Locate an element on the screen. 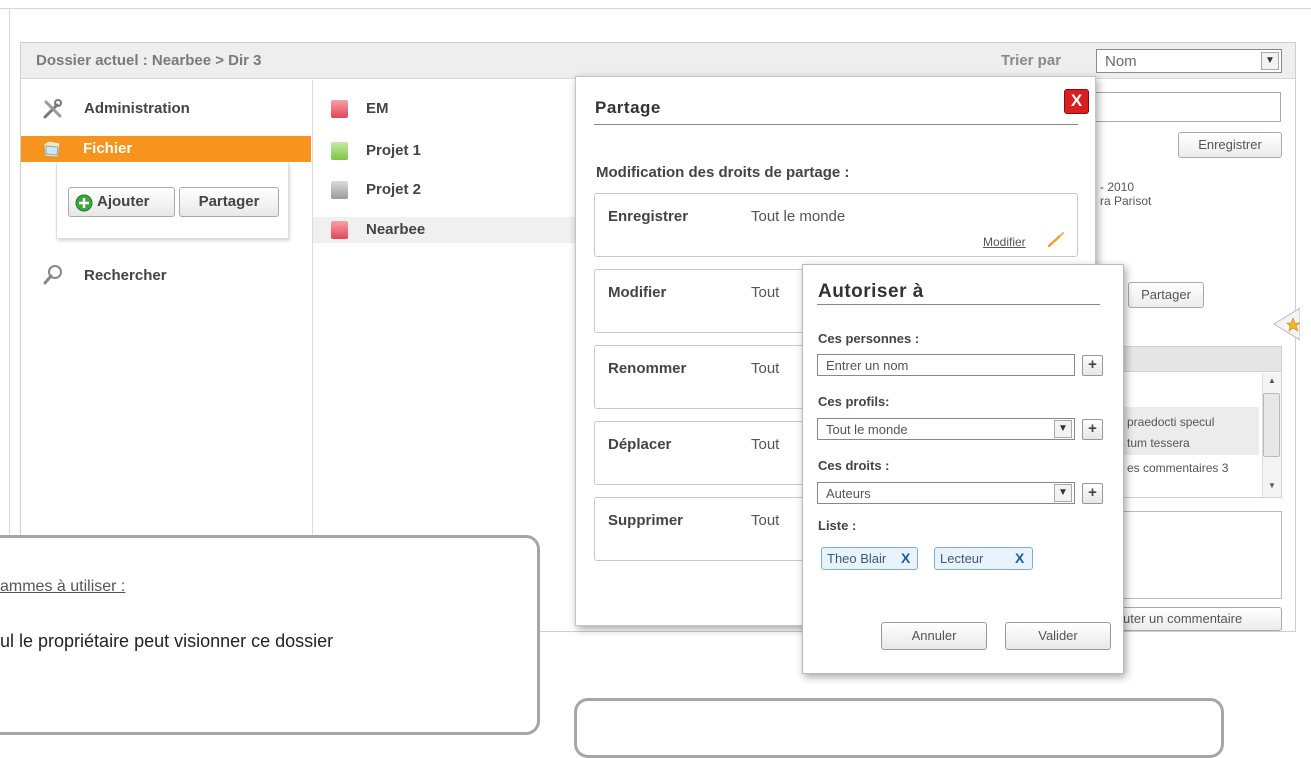 This screenshot has width=1311, height=758. tag-label: Lecteur is located at coordinates (962, 558).